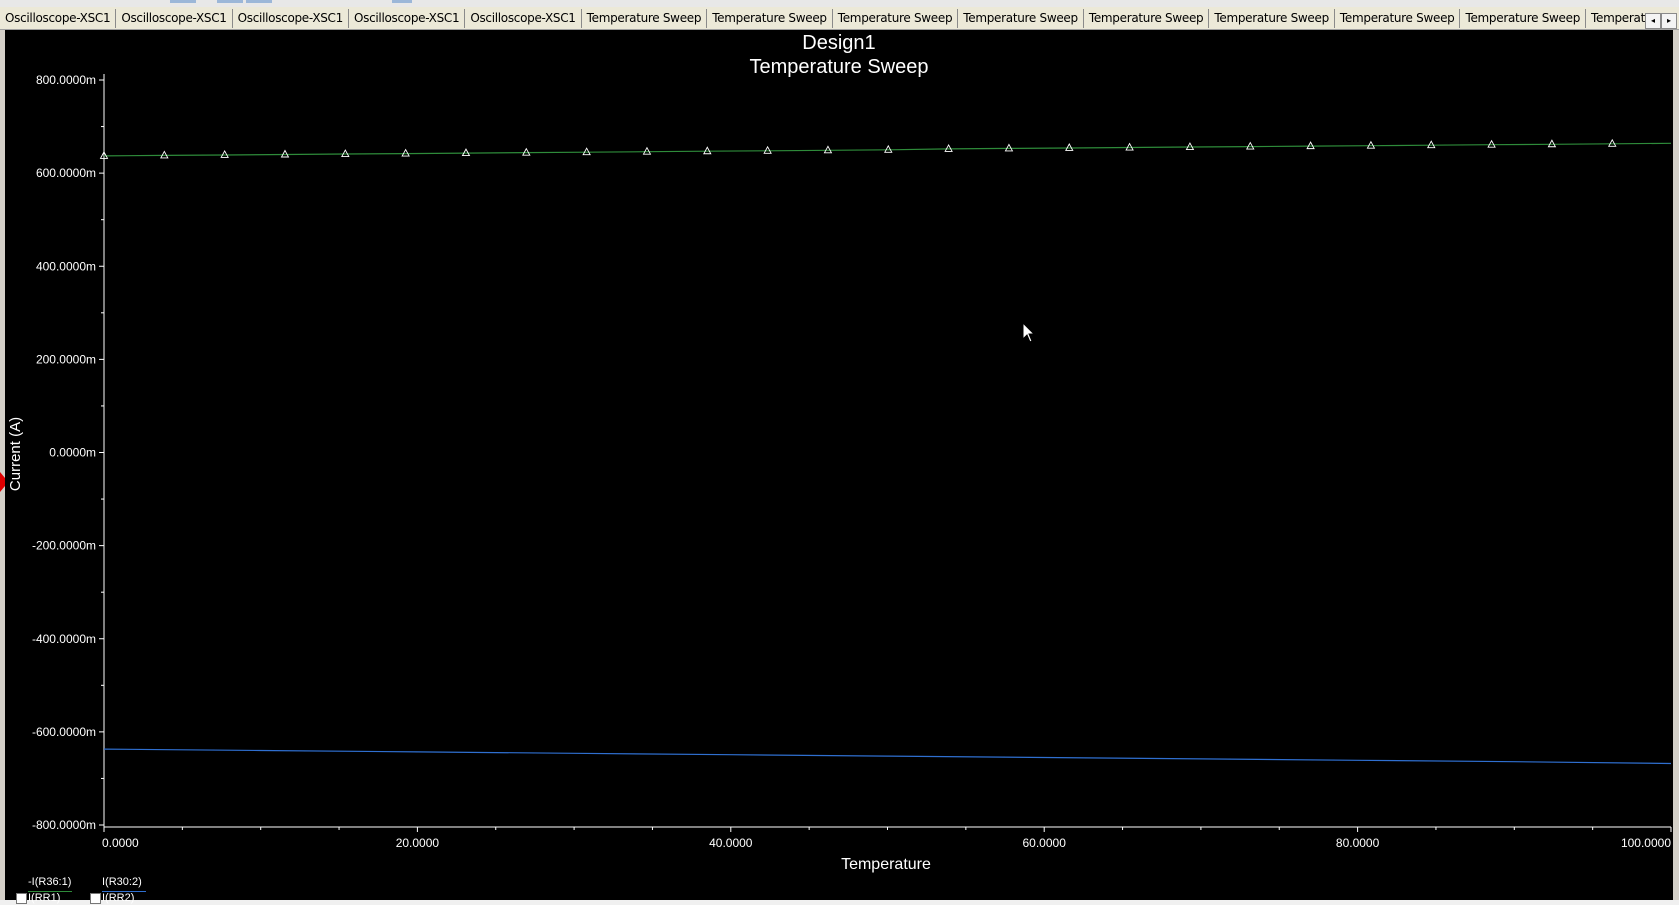  Describe the element at coordinates (66, 173) in the screenshot. I see `y-tick-label: 600.0000m` at that location.